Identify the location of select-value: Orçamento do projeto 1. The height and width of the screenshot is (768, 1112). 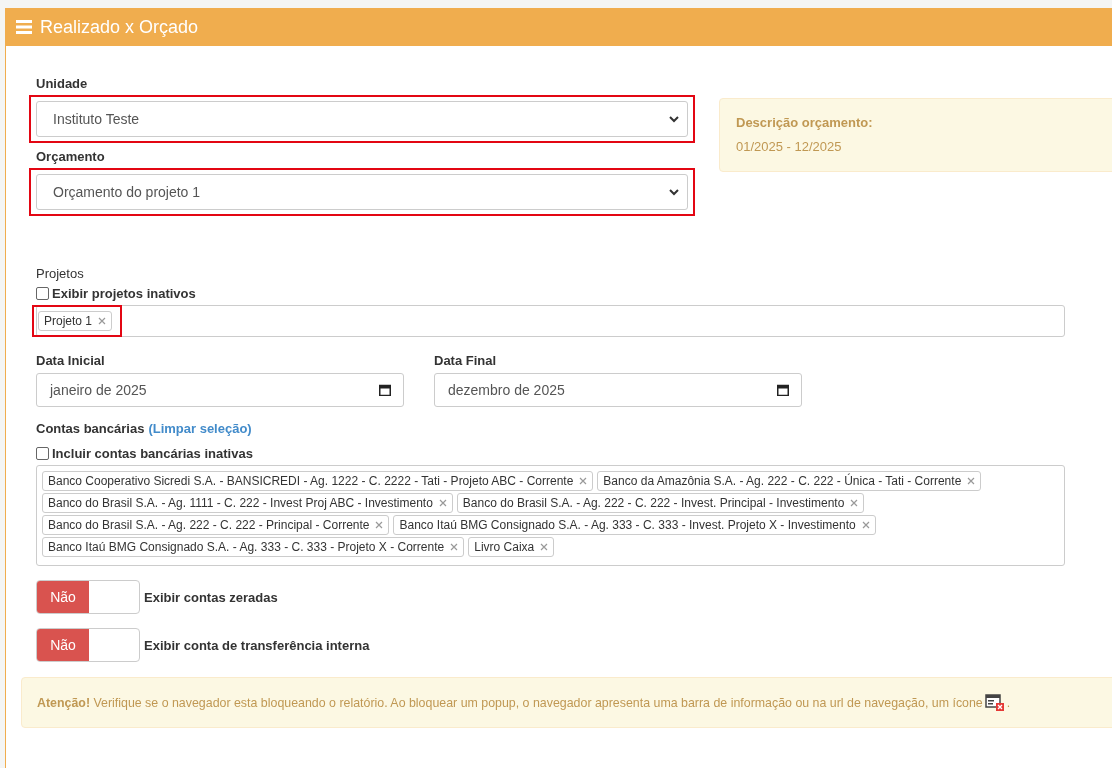
(127, 192).